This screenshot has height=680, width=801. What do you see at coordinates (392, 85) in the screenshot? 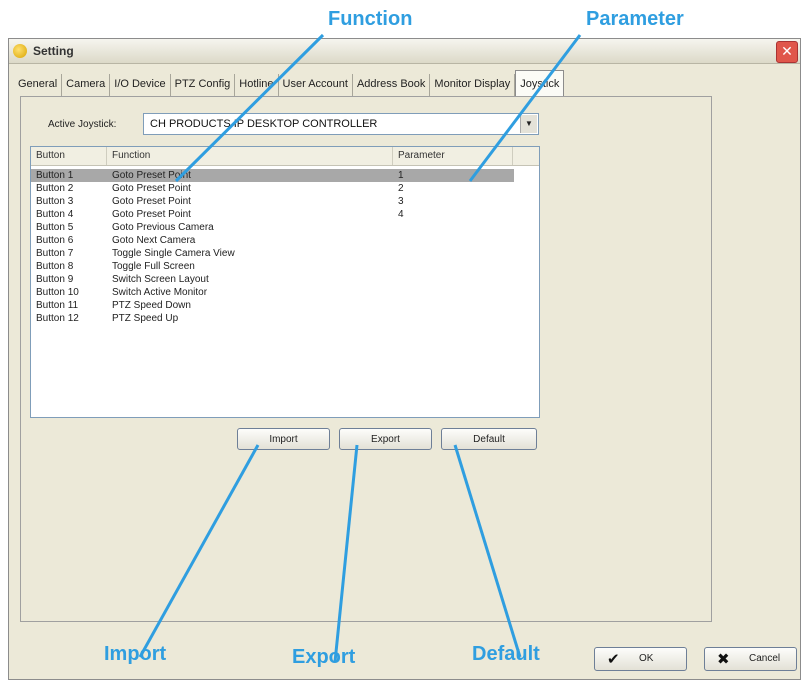
I see `tab-address-book: Address Book` at bounding box center [392, 85].